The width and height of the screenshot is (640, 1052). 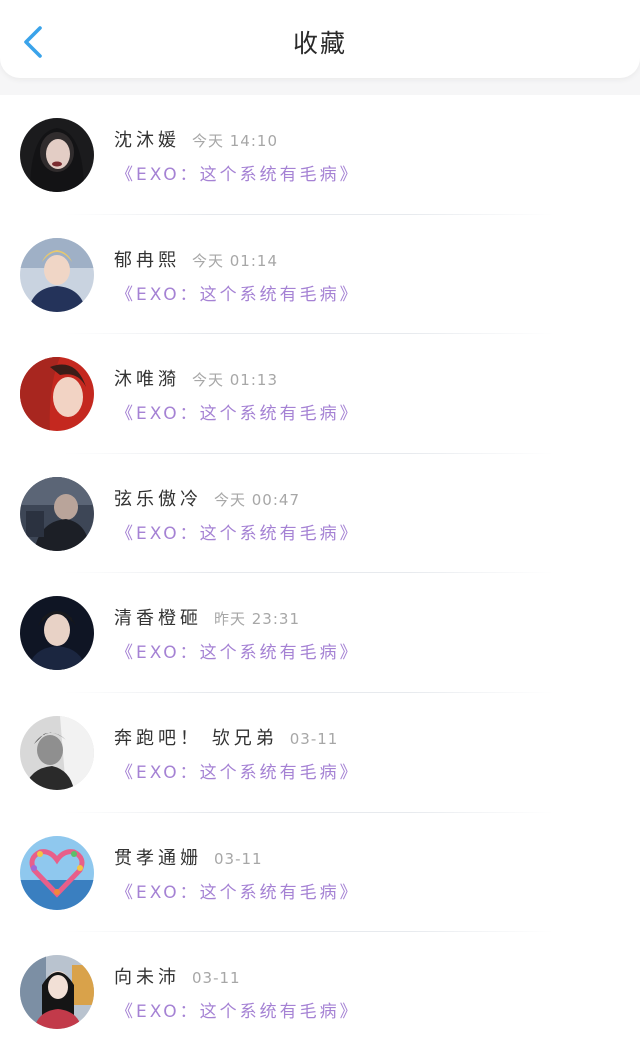 What do you see at coordinates (147, 260) in the screenshot?
I see `user-name: 郁冉熙` at bounding box center [147, 260].